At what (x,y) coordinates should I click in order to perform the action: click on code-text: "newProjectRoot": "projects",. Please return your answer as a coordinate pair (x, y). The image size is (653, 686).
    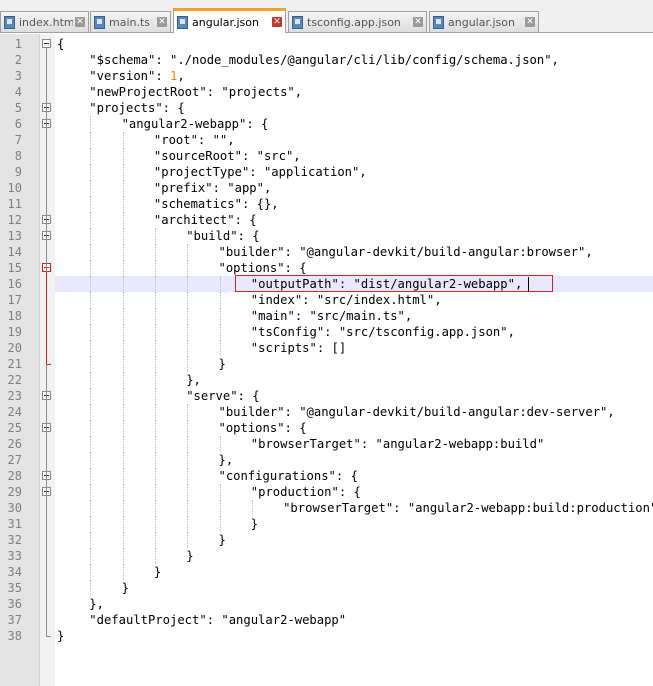
    Looking at the image, I should click on (195, 92).